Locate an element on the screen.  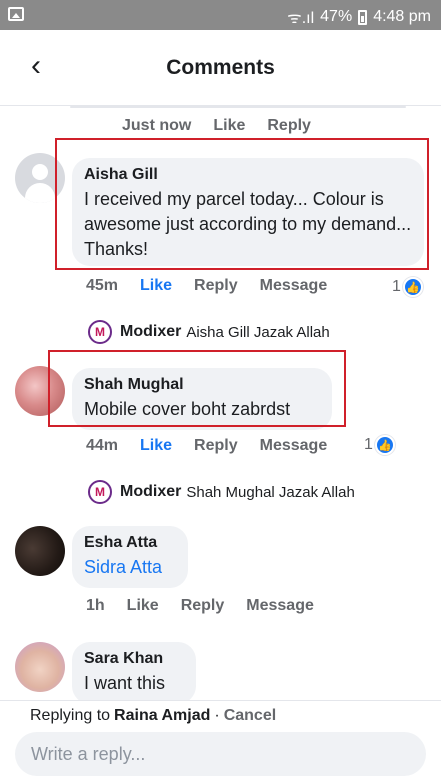
replying-label: Replying to is located at coordinates (70, 715).